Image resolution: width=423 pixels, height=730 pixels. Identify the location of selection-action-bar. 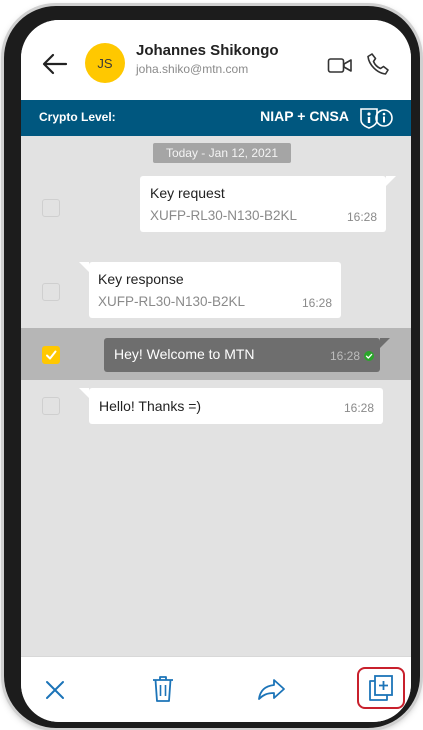
(216, 689).